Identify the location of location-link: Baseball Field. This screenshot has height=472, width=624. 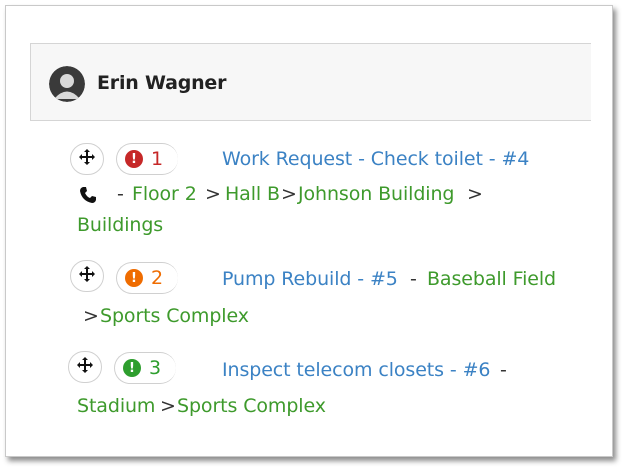
(491, 279).